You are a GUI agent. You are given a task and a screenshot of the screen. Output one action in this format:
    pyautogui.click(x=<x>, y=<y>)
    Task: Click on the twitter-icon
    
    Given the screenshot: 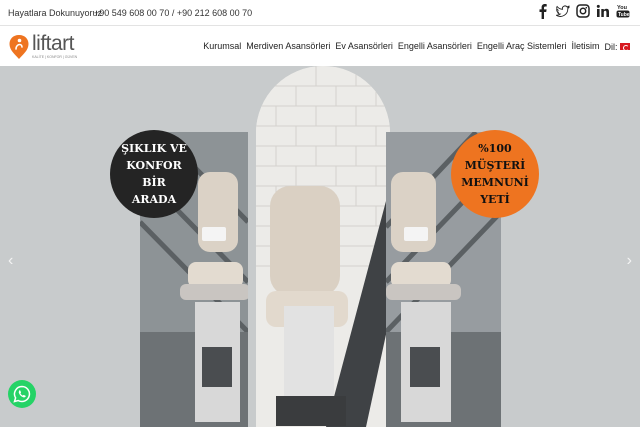 What is the action you would take?
    pyautogui.click(x=563, y=11)
    